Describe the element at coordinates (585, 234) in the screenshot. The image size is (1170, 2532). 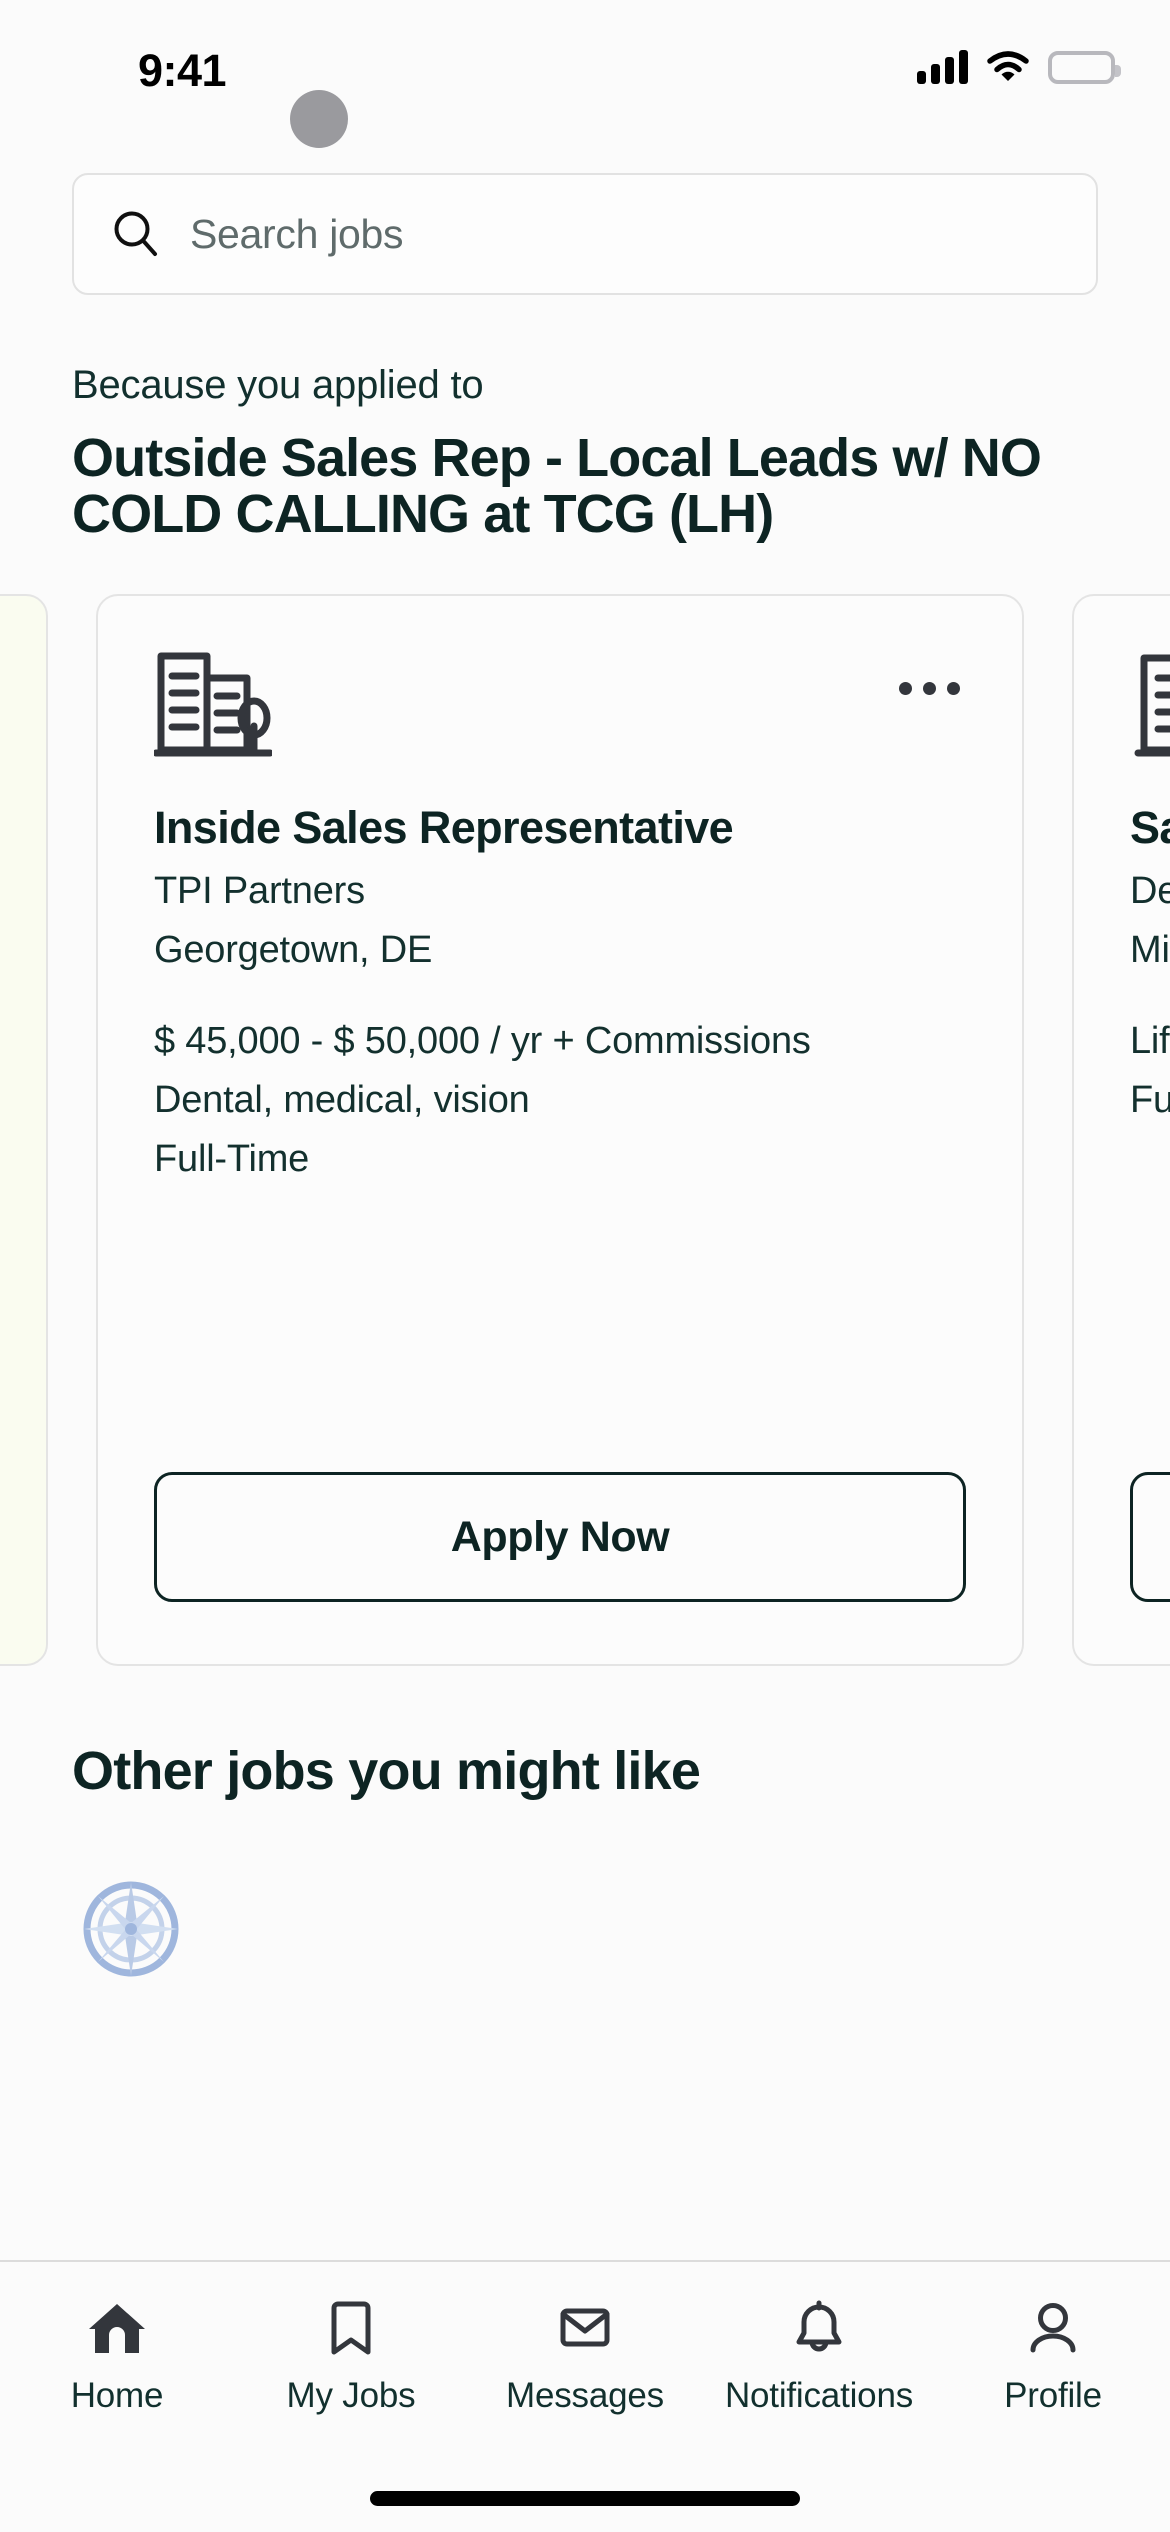
I see `search-input: Search jobs` at that location.